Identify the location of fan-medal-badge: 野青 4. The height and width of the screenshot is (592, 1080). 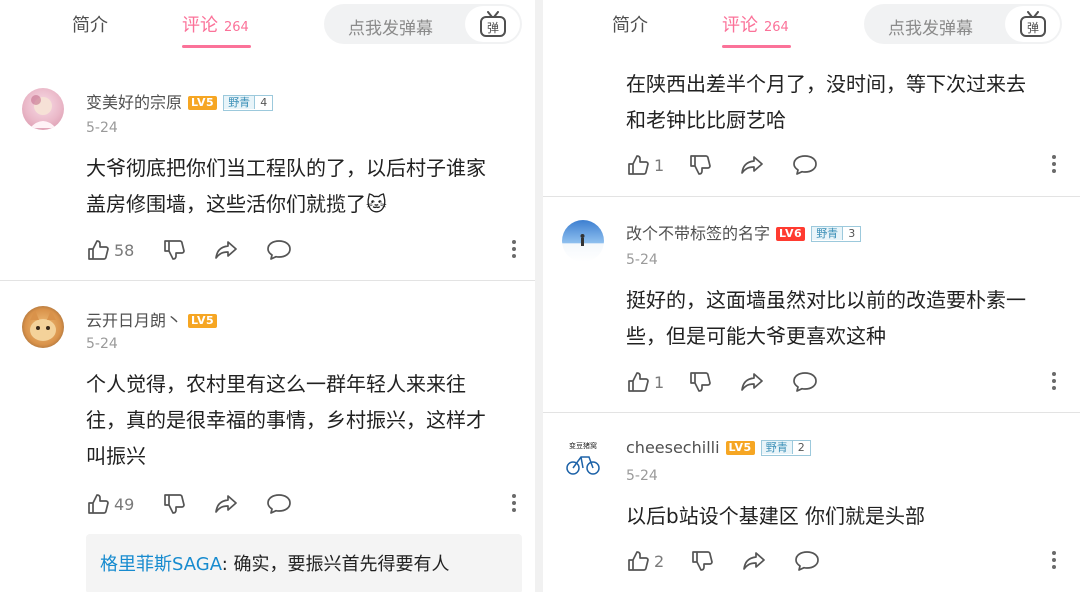
(248, 103).